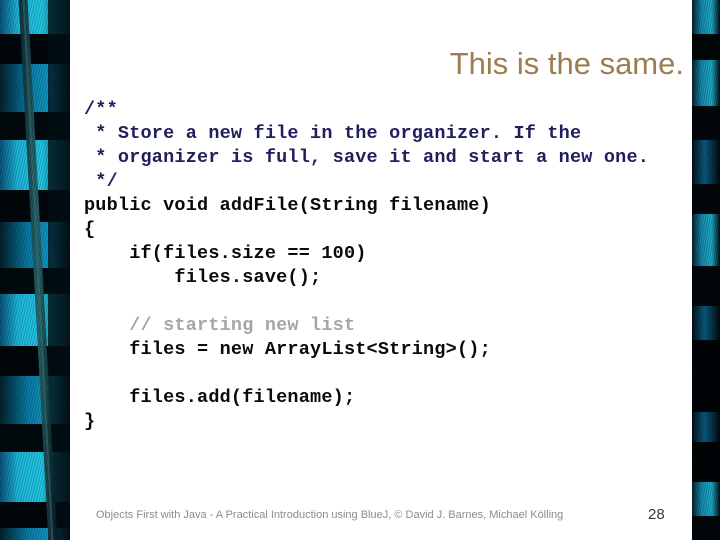  What do you see at coordinates (101, 181) in the screenshot?
I see `code-line: */` at bounding box center [101, 181].